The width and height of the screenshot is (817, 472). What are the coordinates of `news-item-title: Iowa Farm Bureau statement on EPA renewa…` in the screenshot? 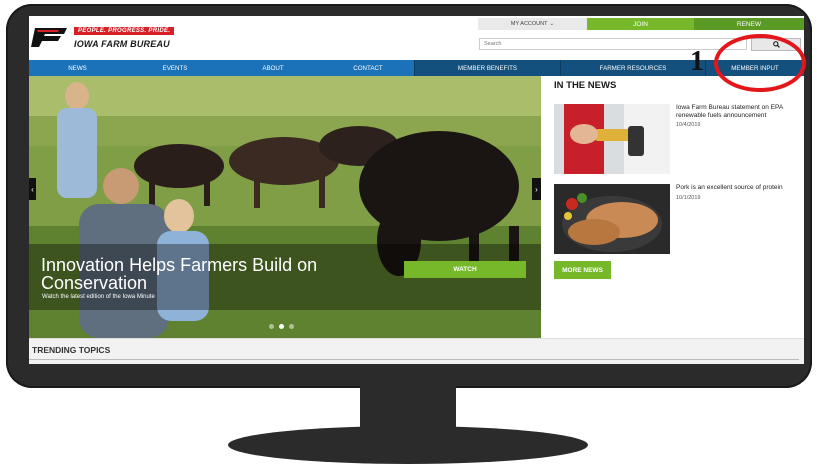 It's located at (738, 112).